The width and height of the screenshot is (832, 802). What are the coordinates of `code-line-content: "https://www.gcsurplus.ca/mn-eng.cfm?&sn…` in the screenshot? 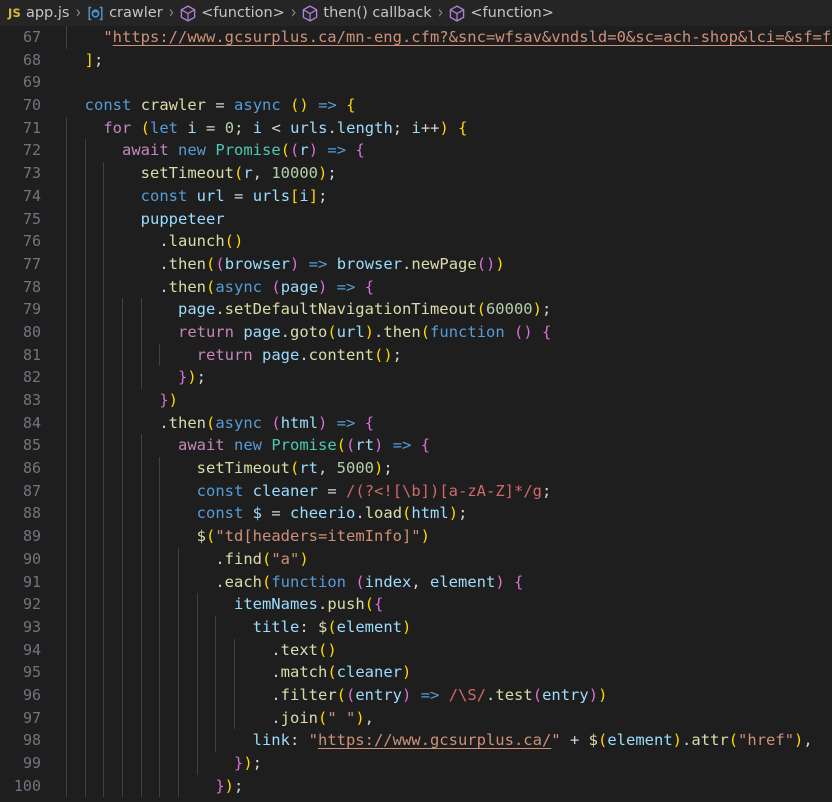 It's located at (447, 37).